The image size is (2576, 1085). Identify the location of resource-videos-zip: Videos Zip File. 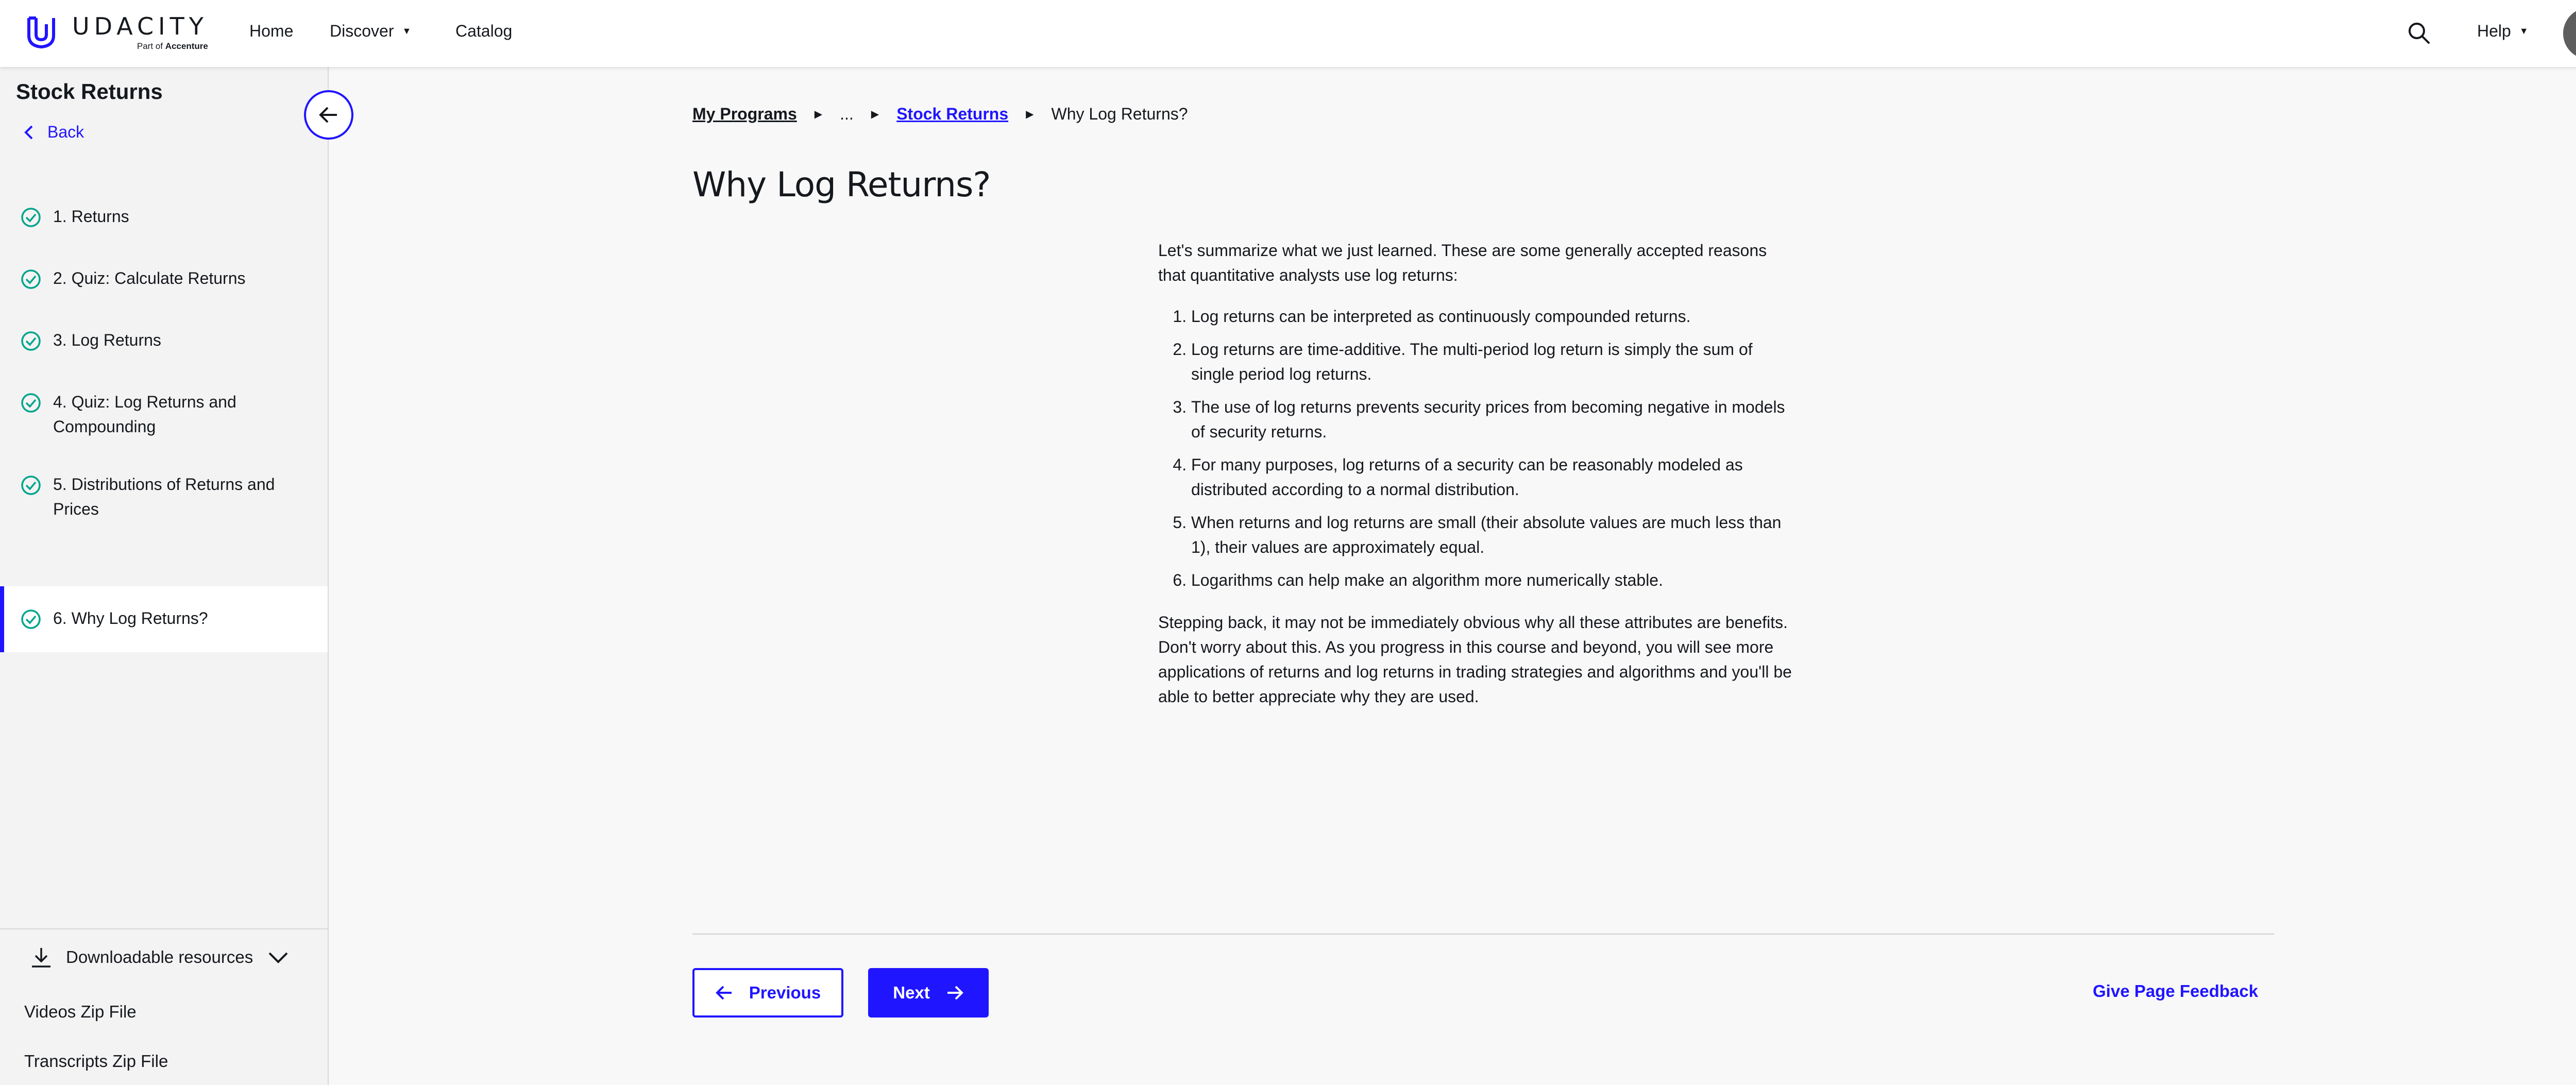
(80, 1012).